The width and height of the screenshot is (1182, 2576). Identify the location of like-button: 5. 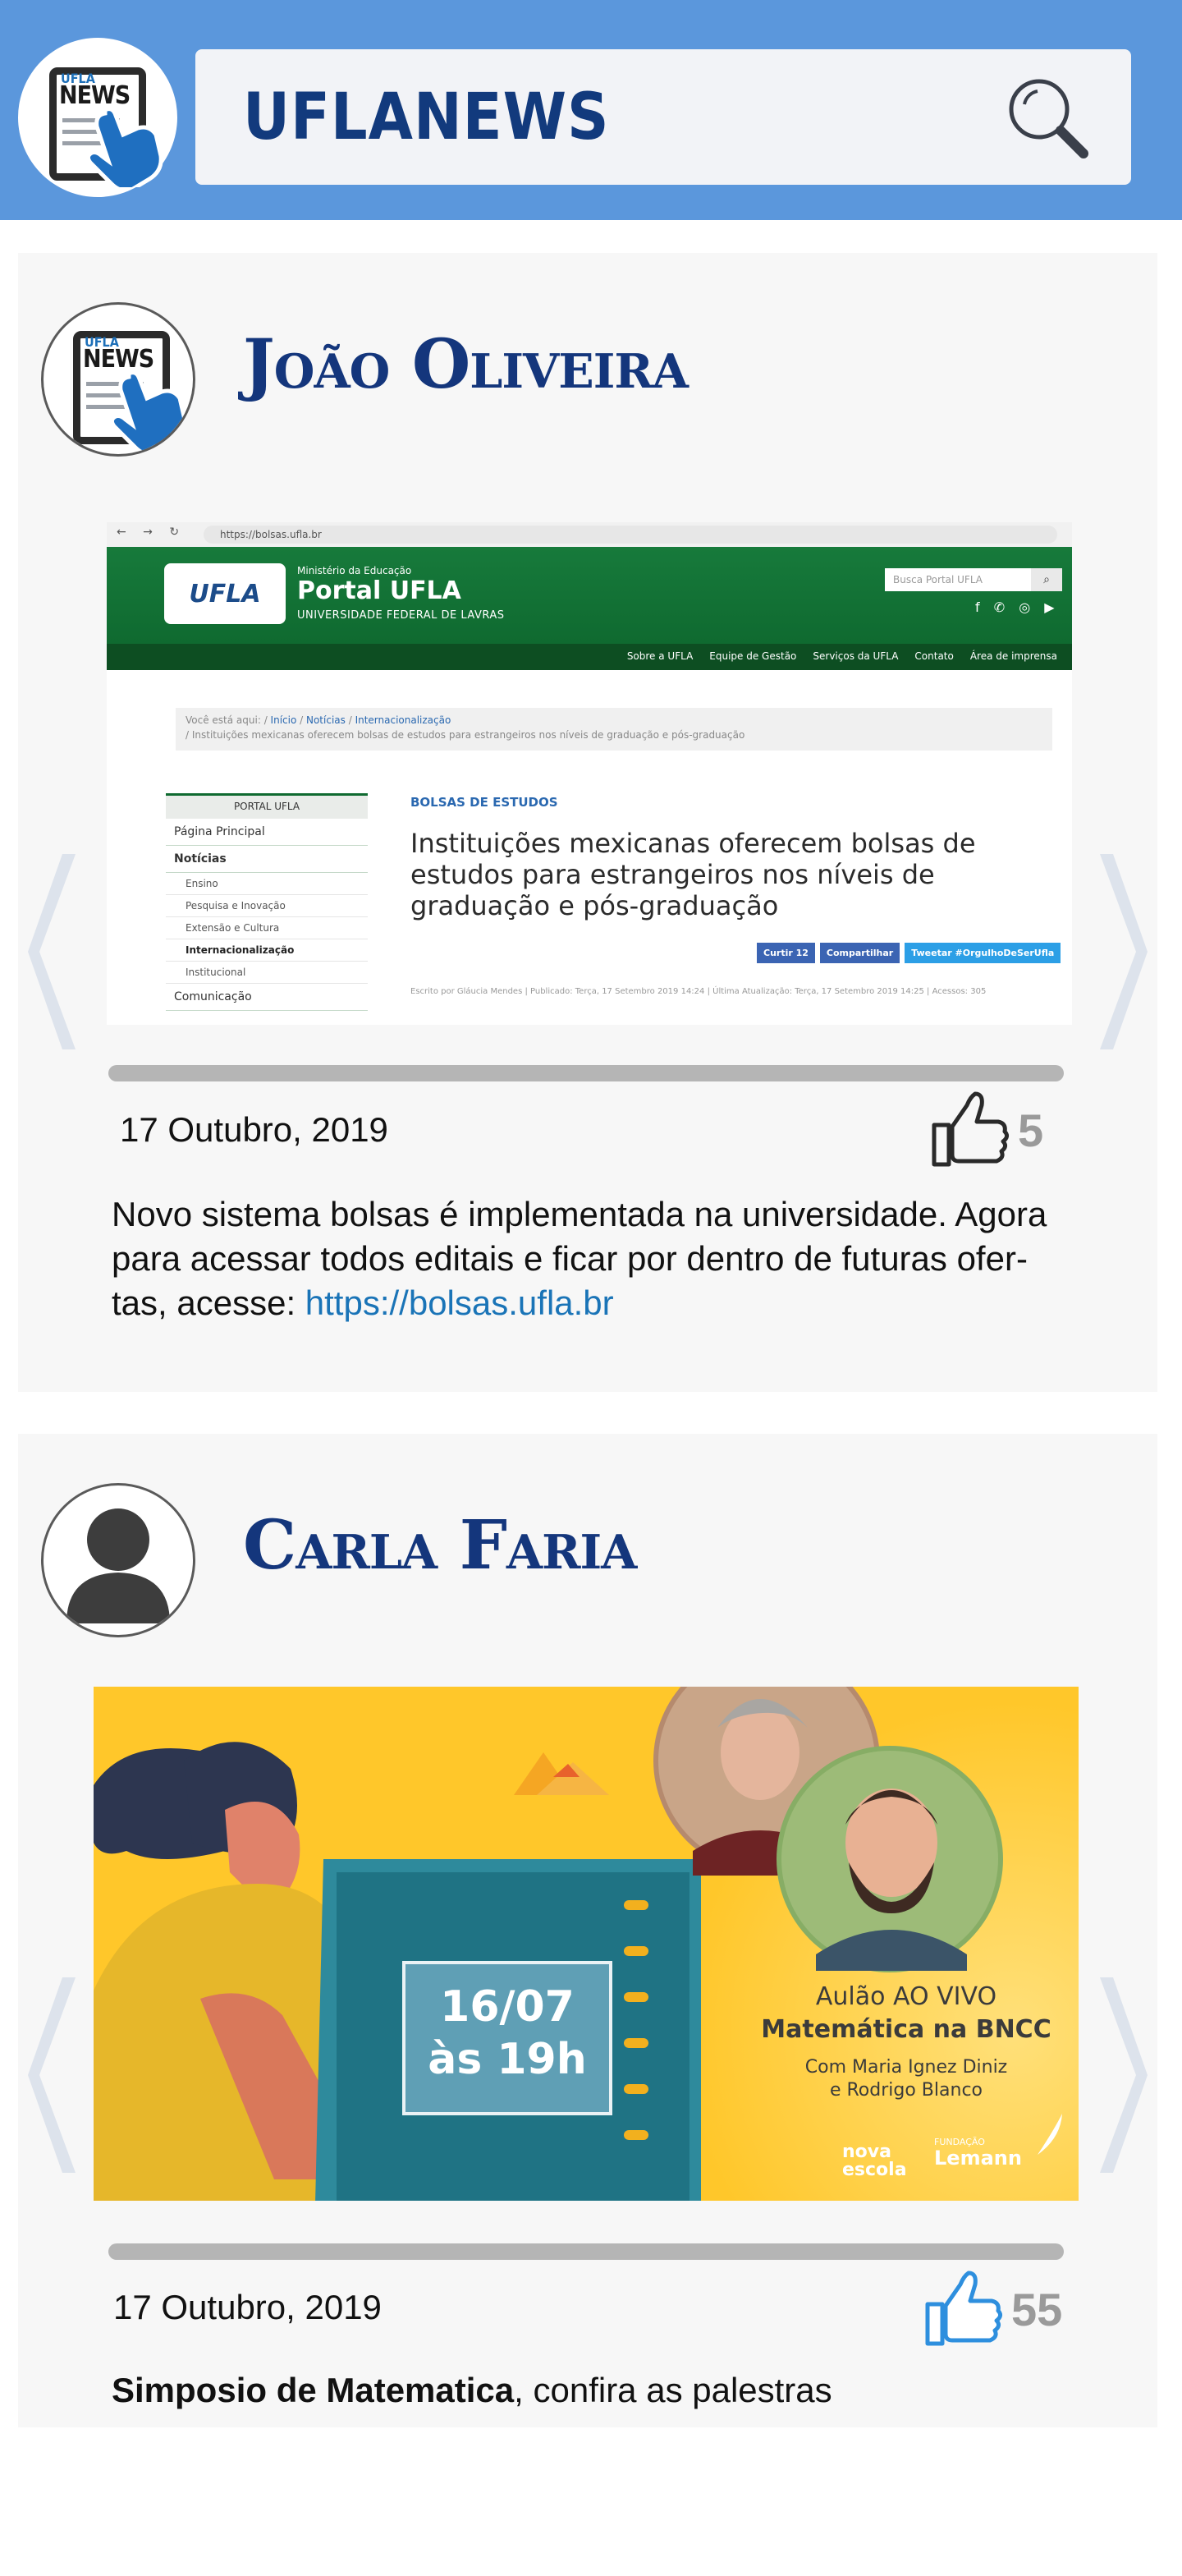
(985, 1130).